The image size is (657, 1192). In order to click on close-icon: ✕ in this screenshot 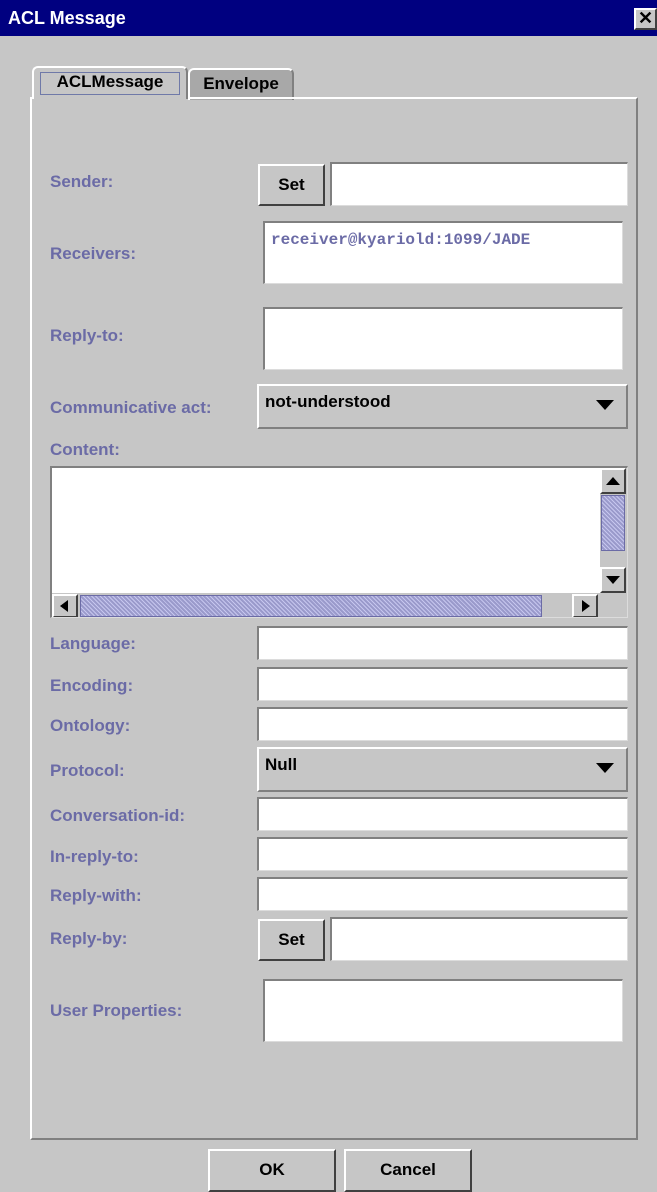, I will do `click(645, 18)`.